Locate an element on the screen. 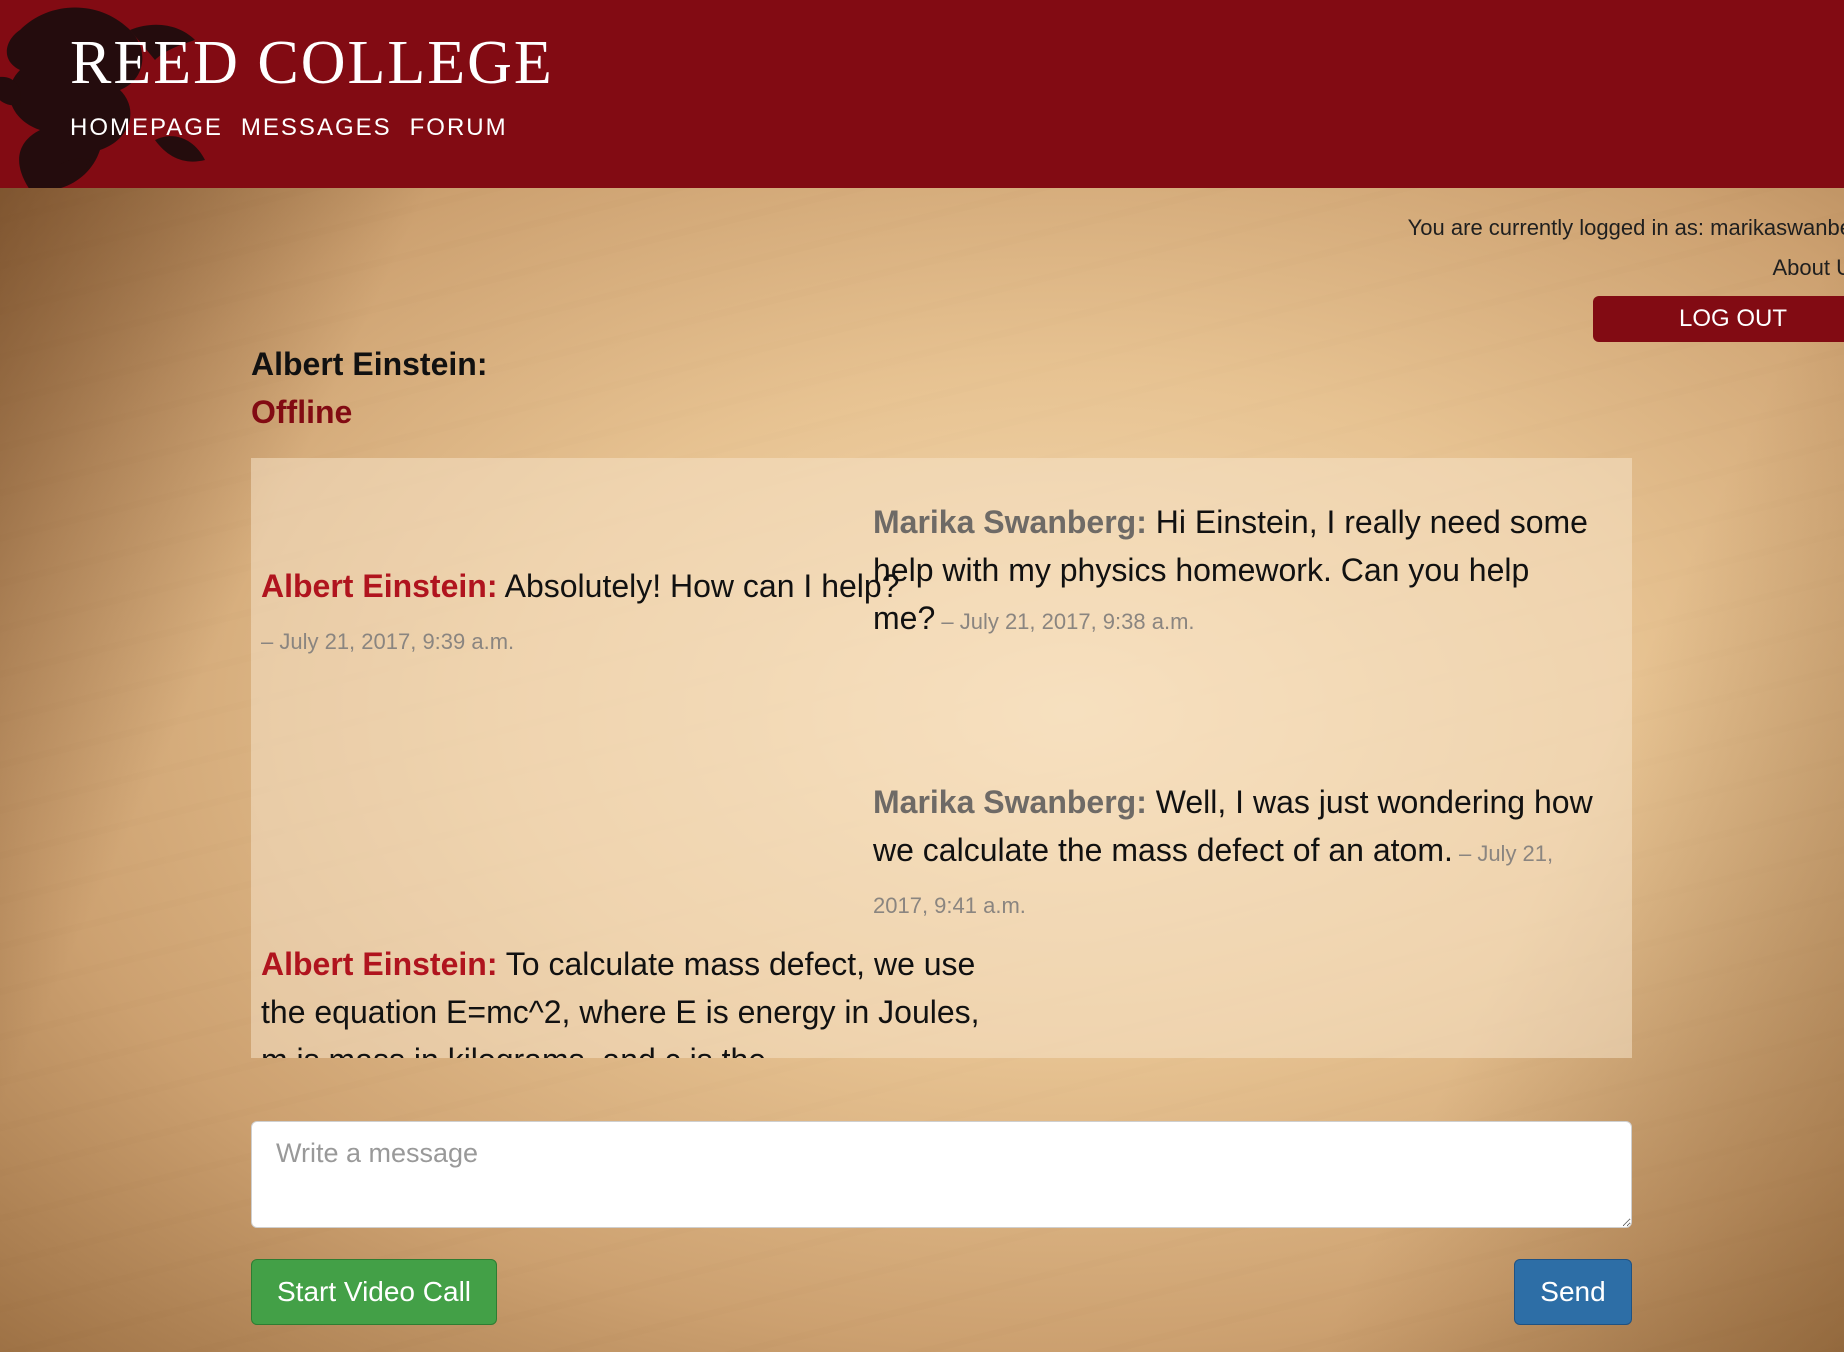 Image resolution: width=1844 pixels, height=1352 pixels. nav-forum: FORUM is located at coordinates (459, 128).